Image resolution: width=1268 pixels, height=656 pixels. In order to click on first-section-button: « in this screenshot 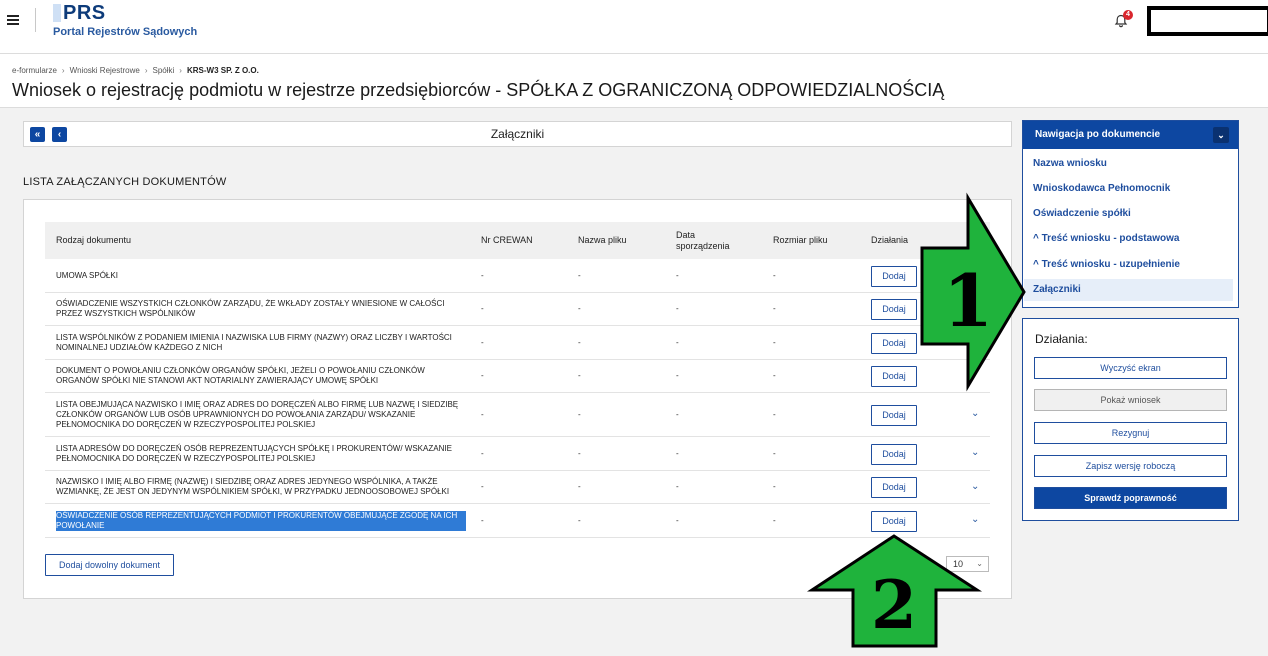, I will do `click(37, 134)`.